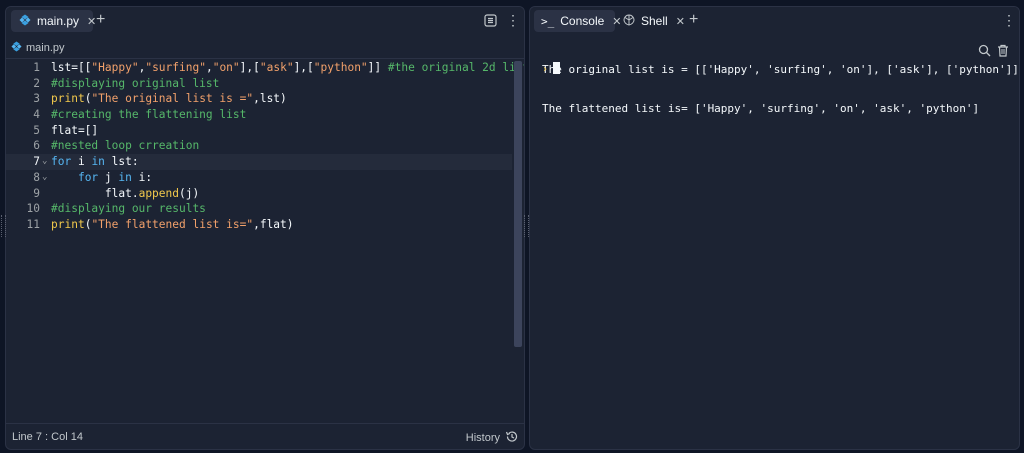  I want to click on code-token: #creating the flattening list, so click(149, 115).